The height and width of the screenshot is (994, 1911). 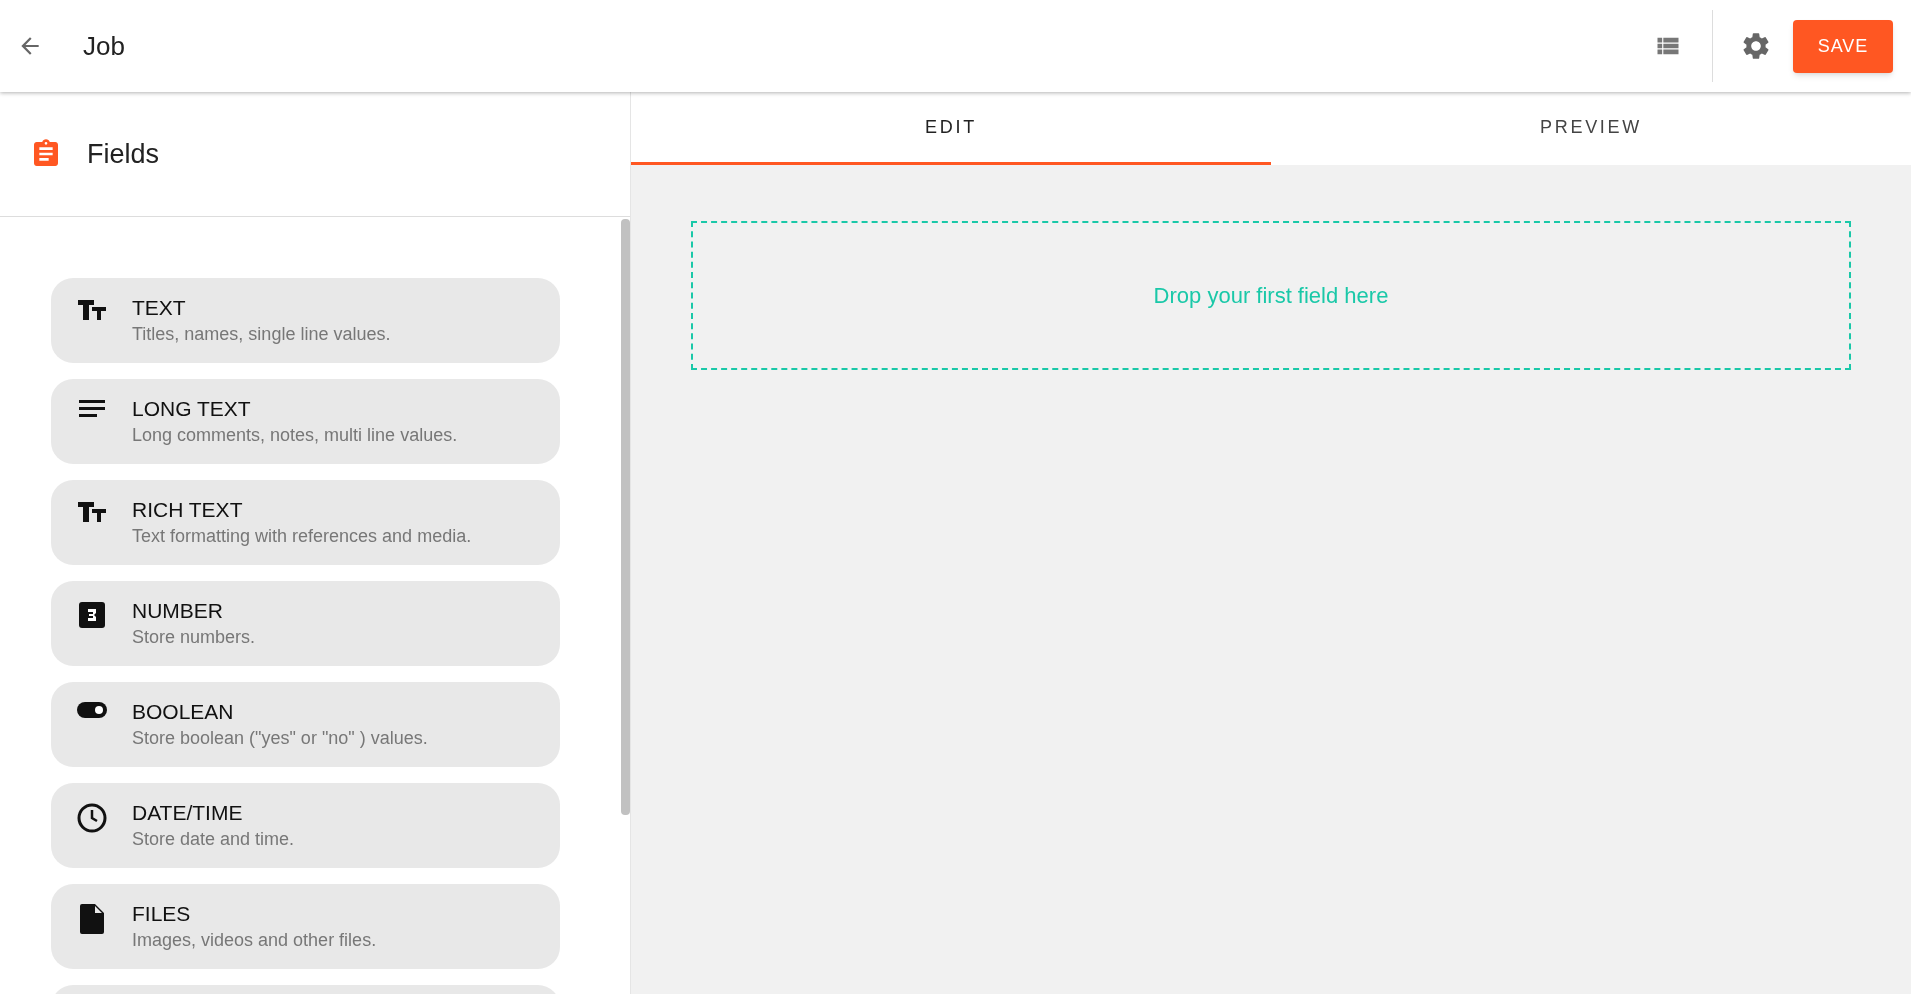 What do you see at coordinates (159, 308) in the screenshot?
I see `field-type-label: TEXT` at bounding box center [159, 308].